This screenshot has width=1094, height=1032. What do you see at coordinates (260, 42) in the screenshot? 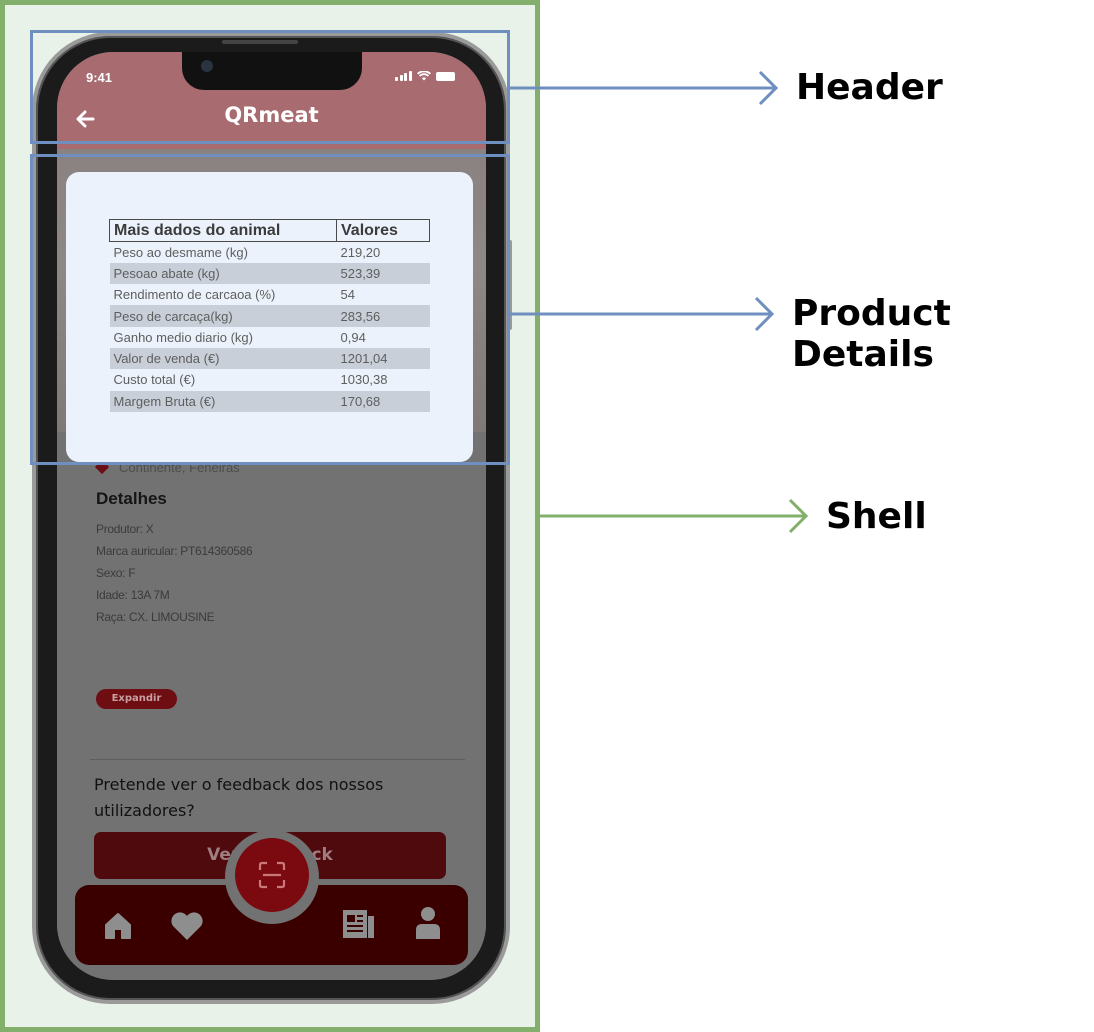
I see `phone-speaker` at bounding box center [260, 42].